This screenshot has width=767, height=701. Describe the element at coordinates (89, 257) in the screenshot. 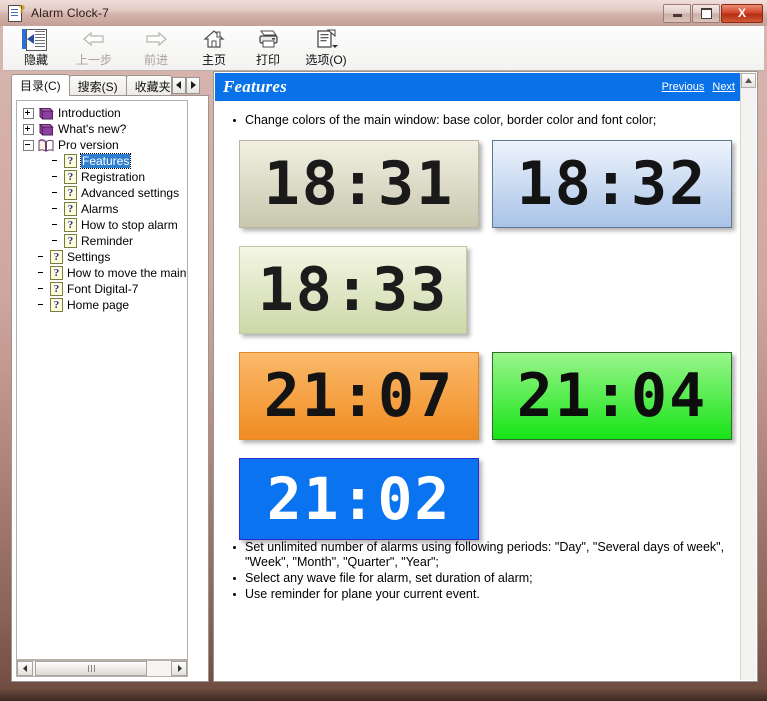

I see `tree-item-label: Settings` at that location.